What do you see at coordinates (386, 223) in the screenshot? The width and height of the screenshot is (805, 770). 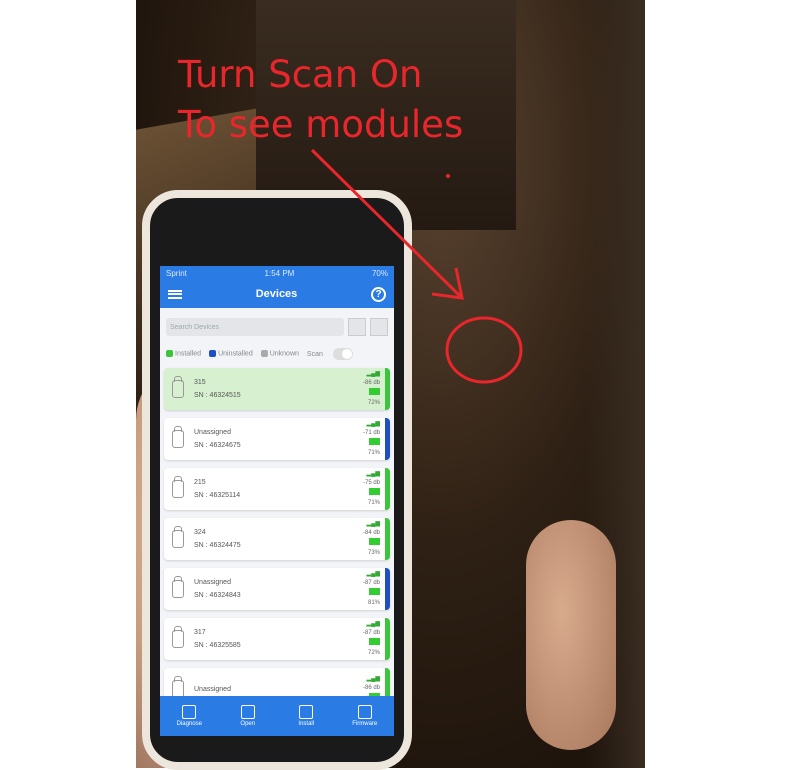 I see `annotation-arrow-line` at bounding box center [386, 223].